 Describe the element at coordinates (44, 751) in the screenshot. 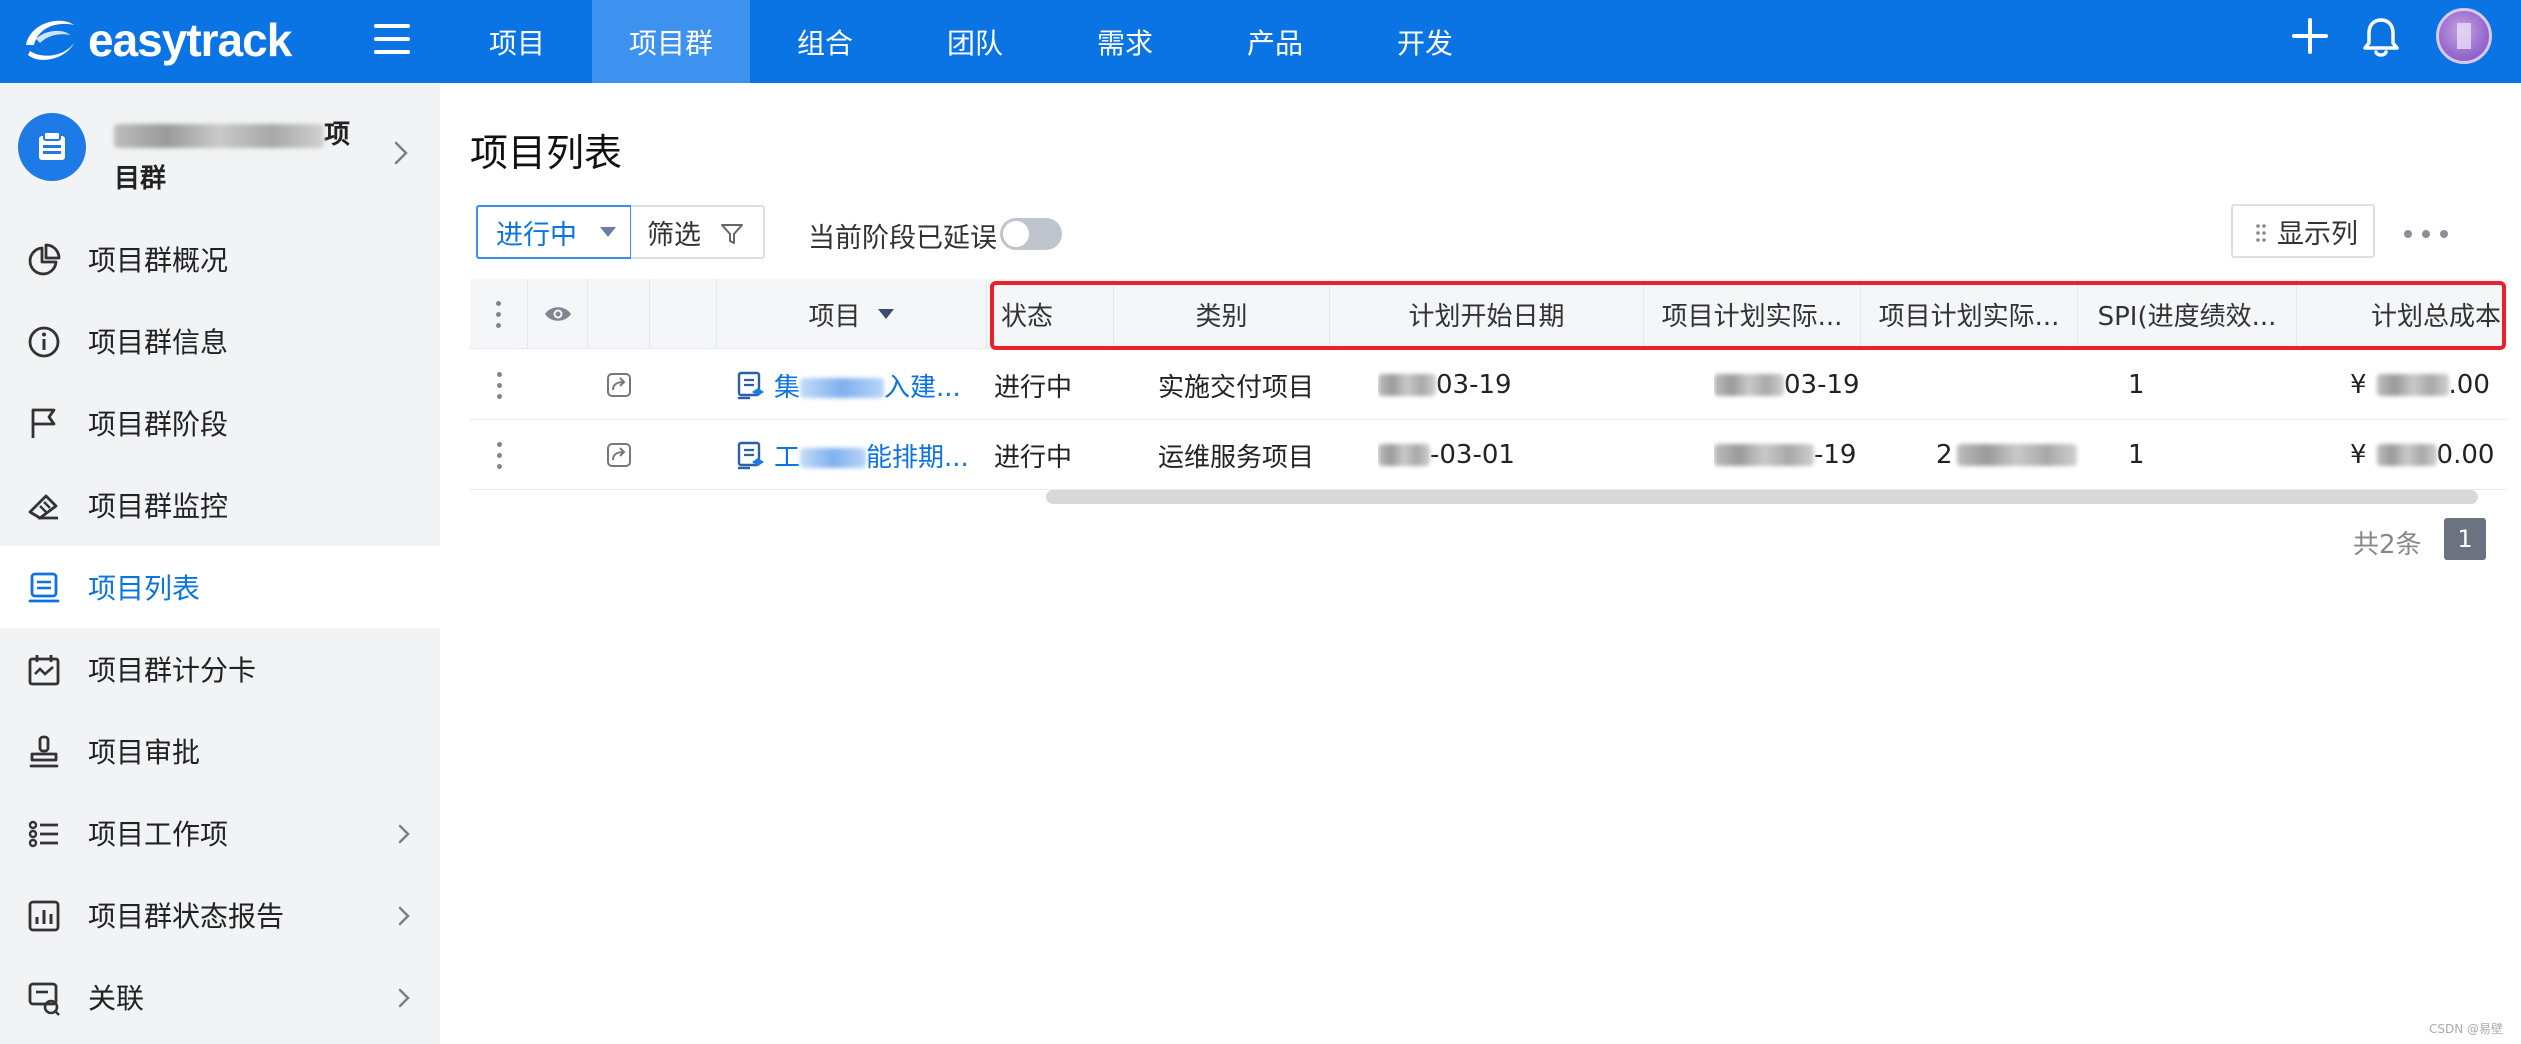

I see `stamp-icon` at that location.